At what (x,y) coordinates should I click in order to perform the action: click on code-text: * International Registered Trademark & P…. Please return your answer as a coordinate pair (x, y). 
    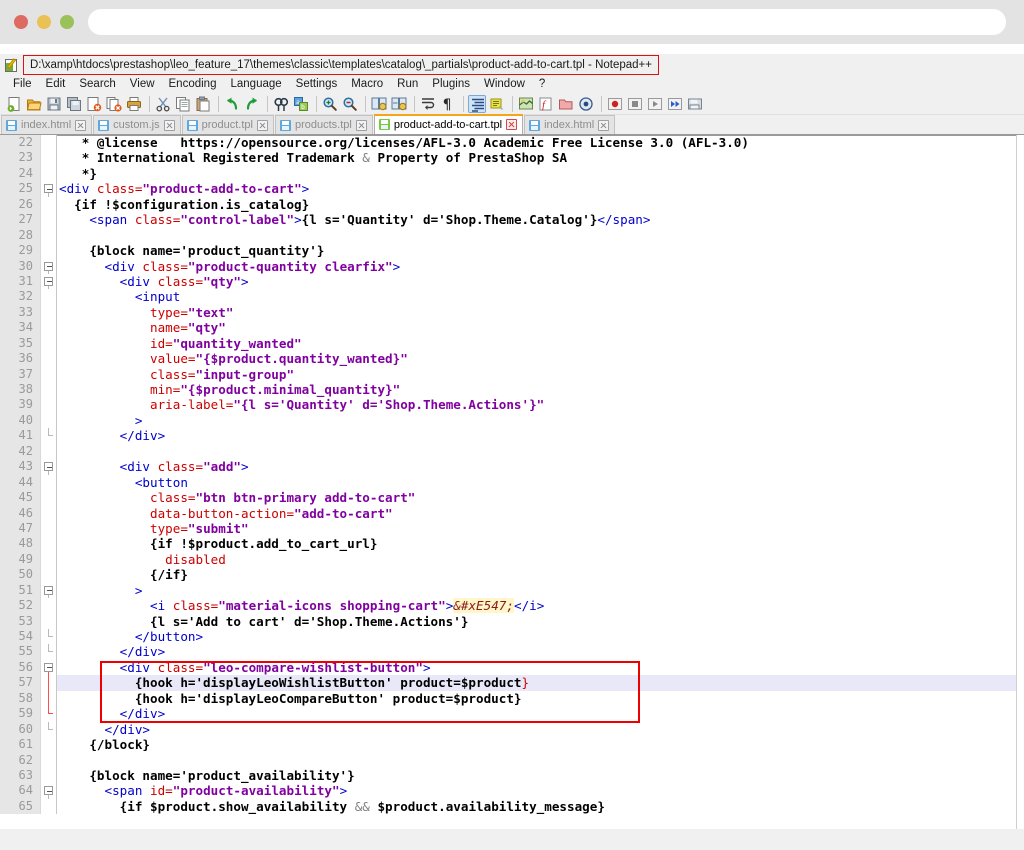
    Looking at the image, I should click on (540, 157).